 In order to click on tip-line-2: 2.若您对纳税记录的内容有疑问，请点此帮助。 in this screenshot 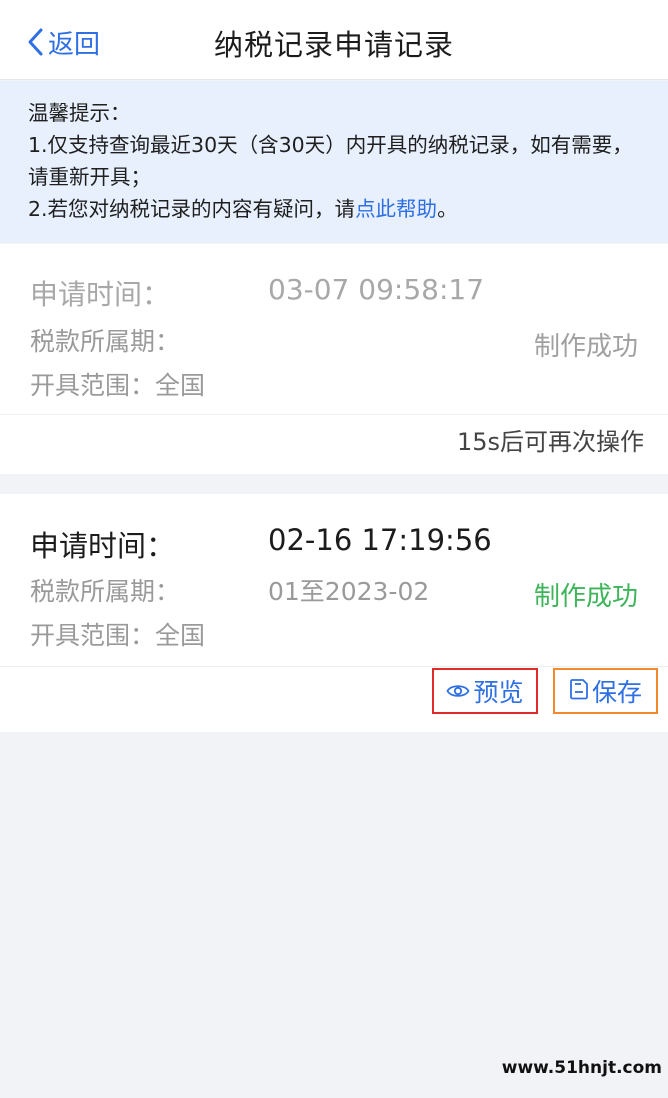, I will do `click(336, 209)`.